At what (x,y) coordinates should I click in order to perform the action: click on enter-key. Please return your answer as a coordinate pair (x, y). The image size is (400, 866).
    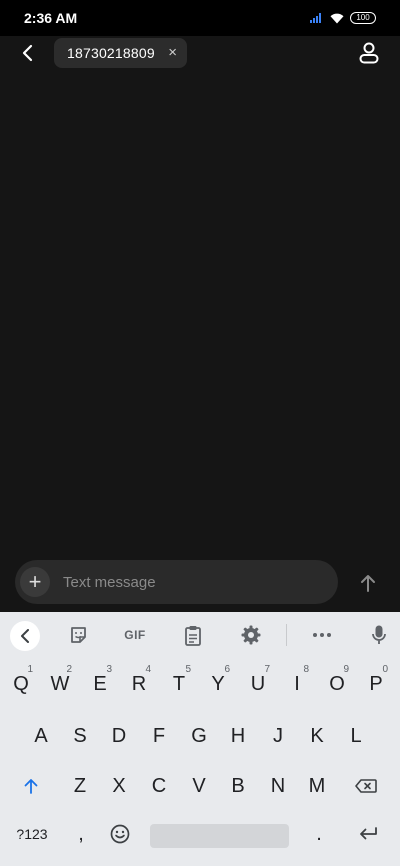
    Looking at the image, I should click on (368, 834).